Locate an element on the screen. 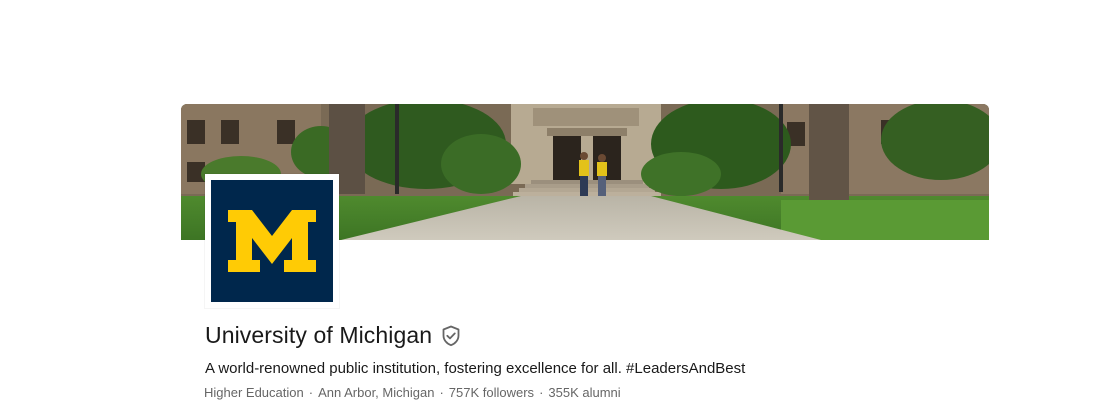 This screenshot has width=1093, height=409. followers-count: 757K followers is located at coordinates (491, 392).